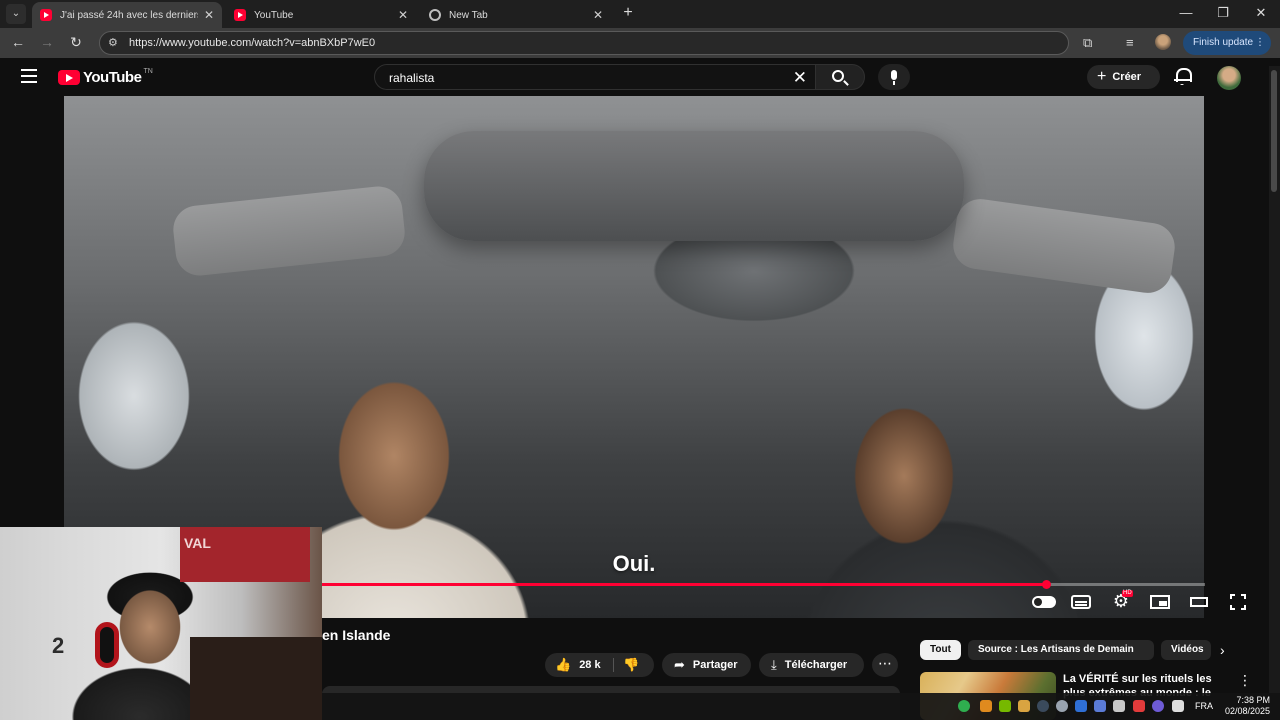 Image resolution: width=1280 pixels, height=720 pixels. I want to click on tab-youtube: YouTube ✕, so click(321, 15).